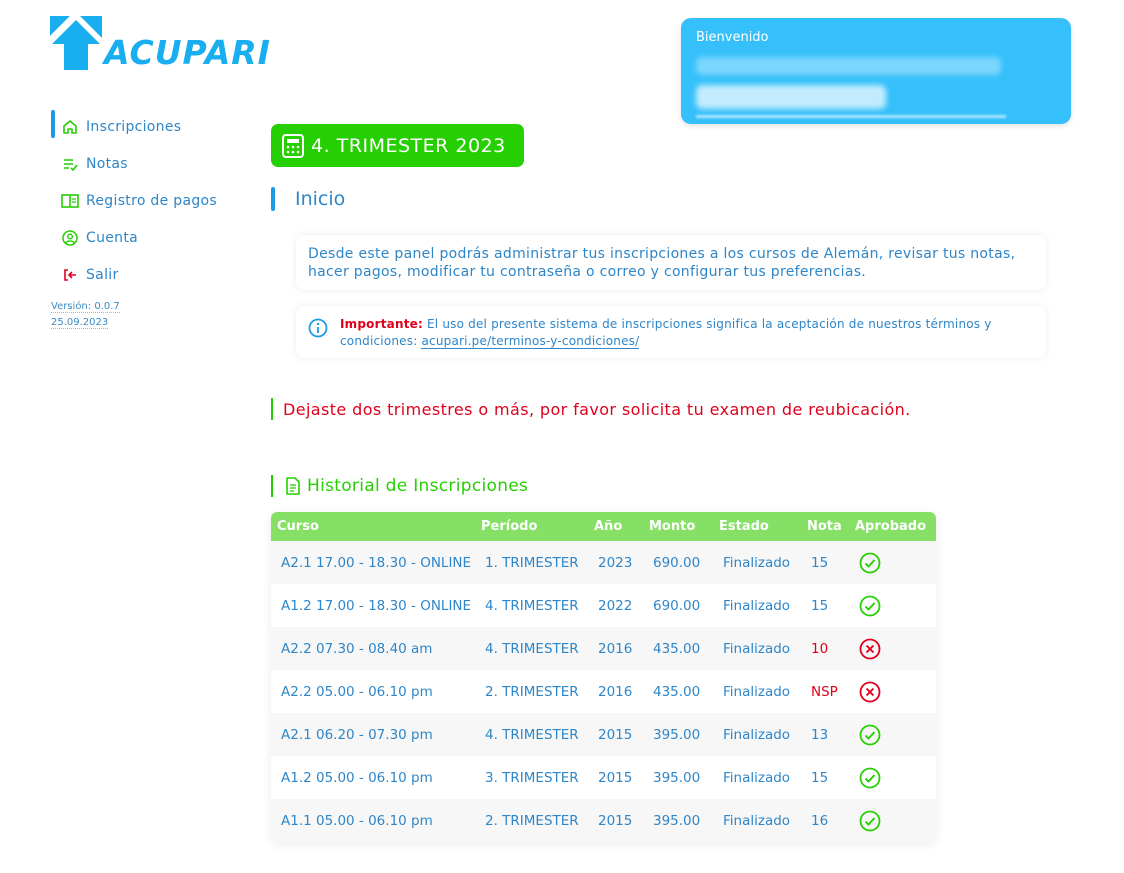 Image resolution: width=1124 pixels, height=873 pixels. What do you see at coordinates (376, 562) in the screenshot?
I see `cell-curso: A2.1 17.00 - 18.30 - ONLINE` at bounding box center [376, 562].